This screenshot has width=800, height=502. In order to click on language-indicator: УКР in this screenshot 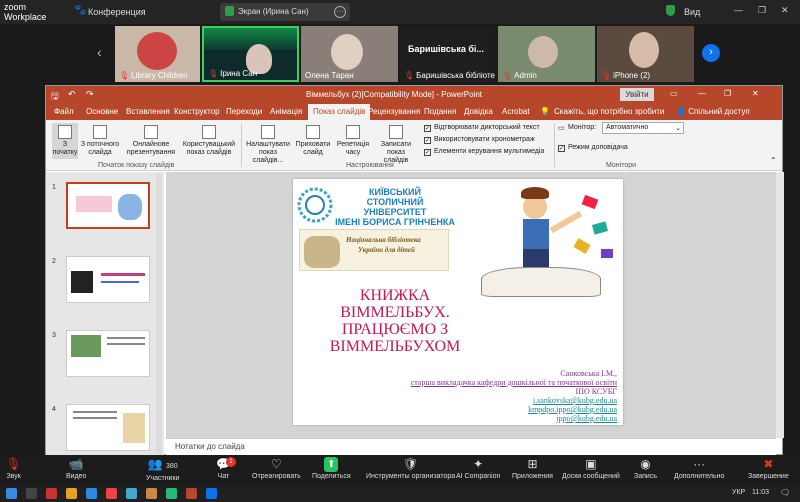, I will do `click(738, 492)`.